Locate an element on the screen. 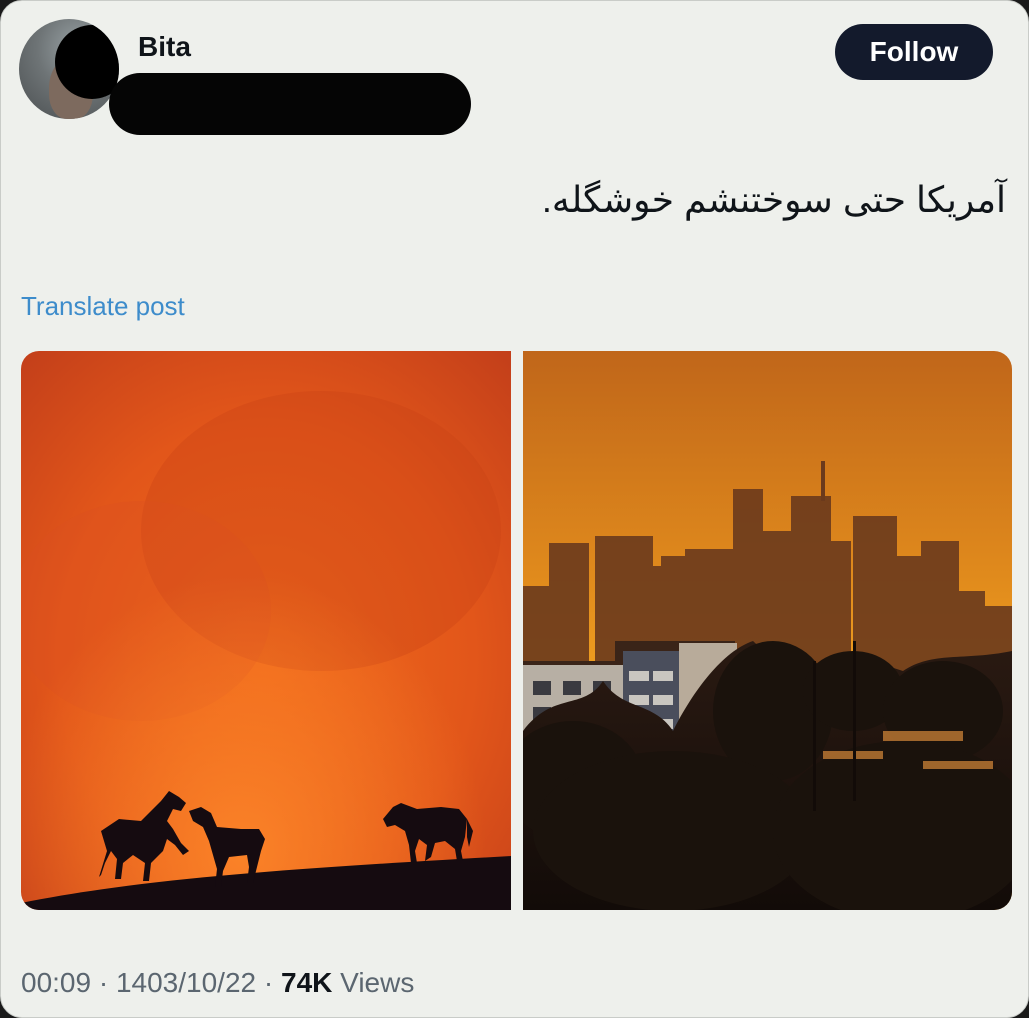 The height and width of the screenshot is (1018, 1029). post-metadata: 00:09 · 1403/10/22 · 74K Views is located at coordinates (217, 983).